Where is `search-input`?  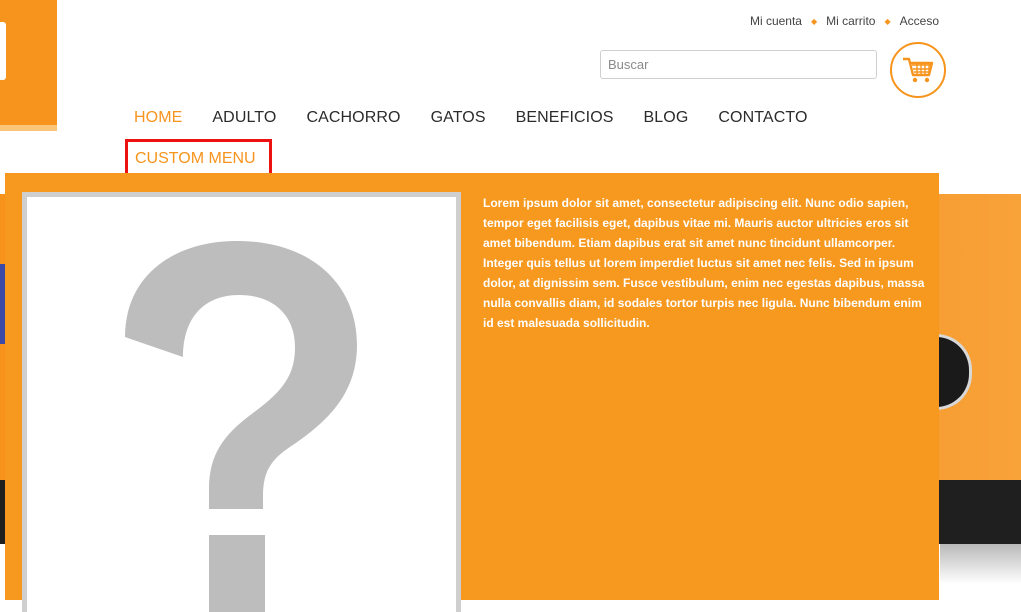 search-input is located at coordinates (738, 64).